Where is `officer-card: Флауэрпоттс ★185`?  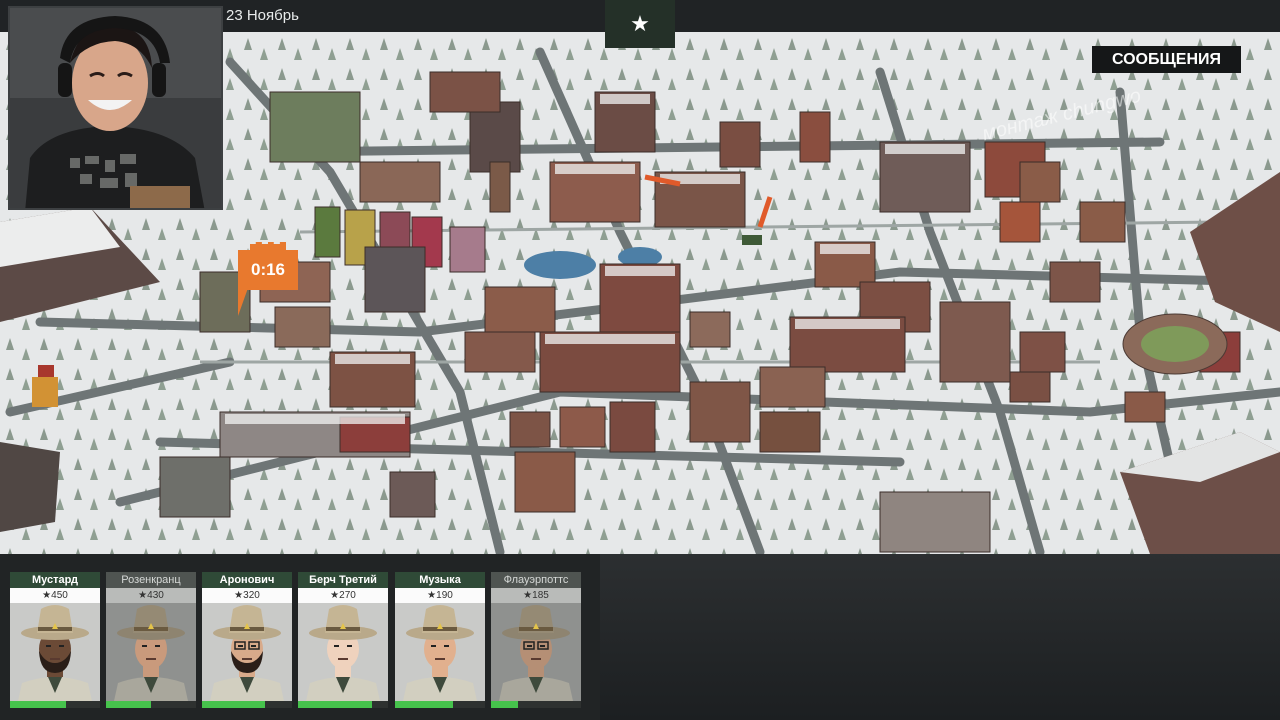 officer-card: Флауэрпоттс ★185 is located at coordinates (536, 640).